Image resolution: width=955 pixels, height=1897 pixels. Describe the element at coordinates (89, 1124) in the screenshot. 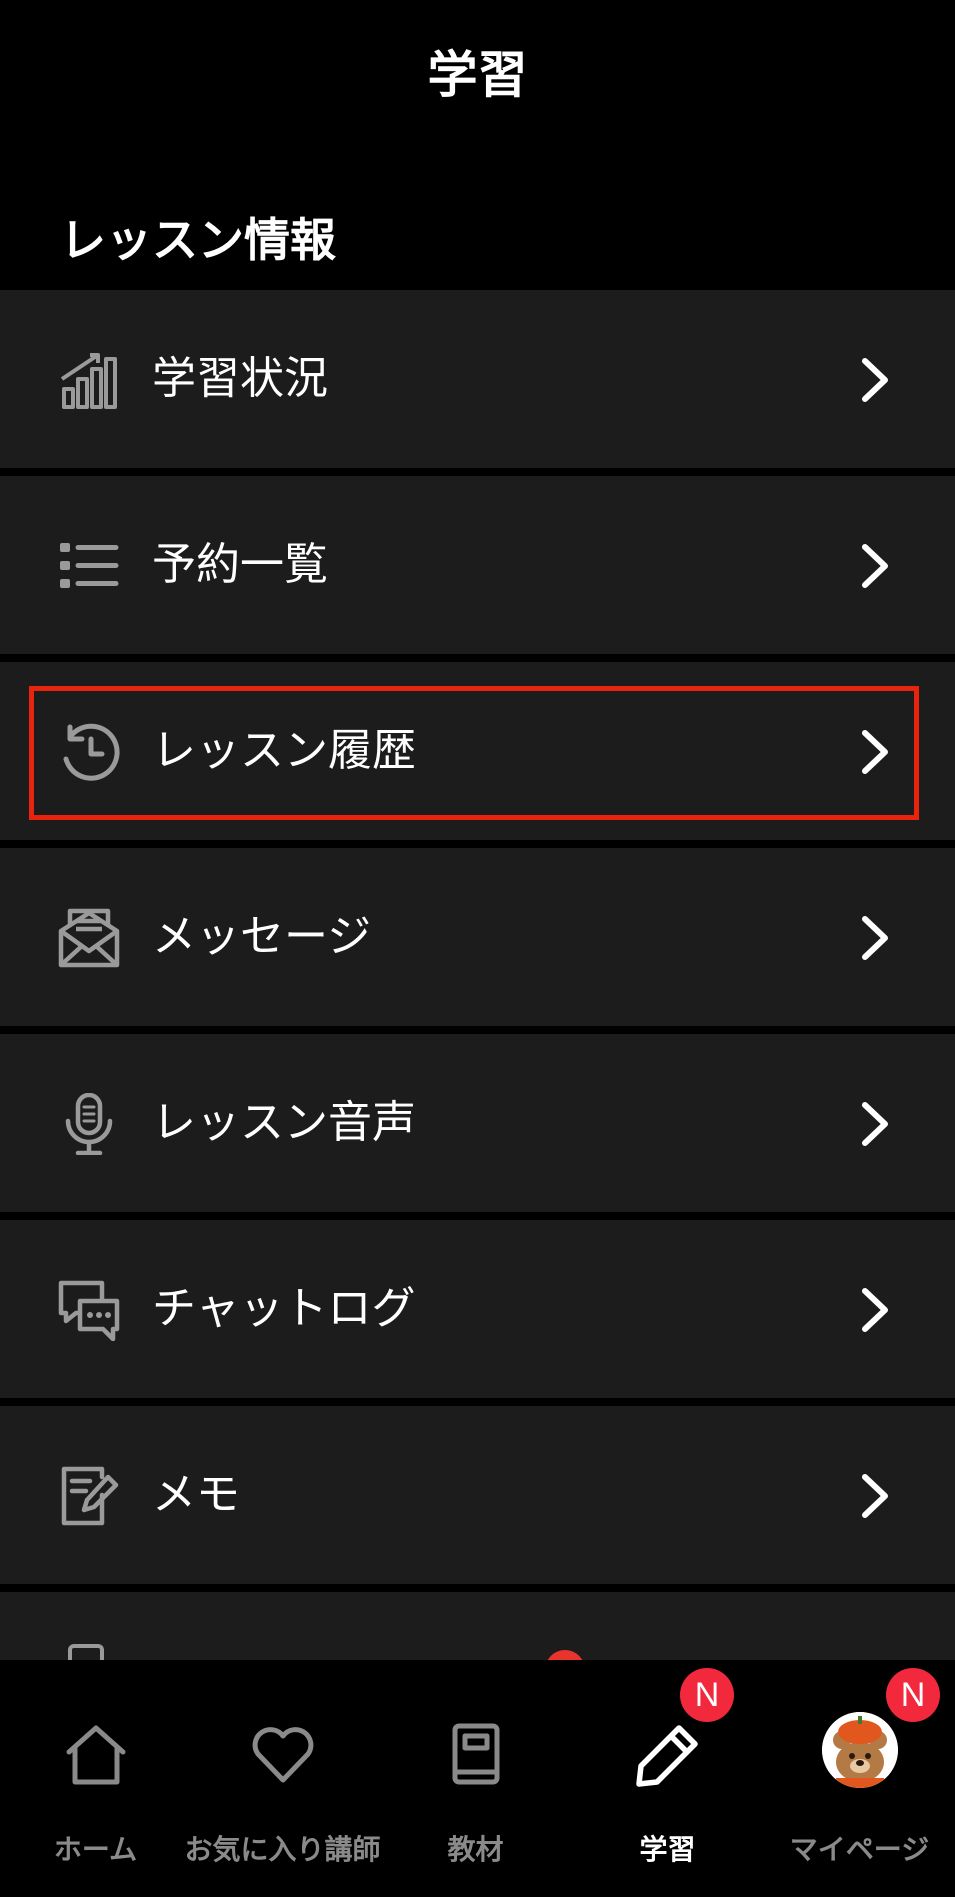

I see `microphone-icon` at that location.